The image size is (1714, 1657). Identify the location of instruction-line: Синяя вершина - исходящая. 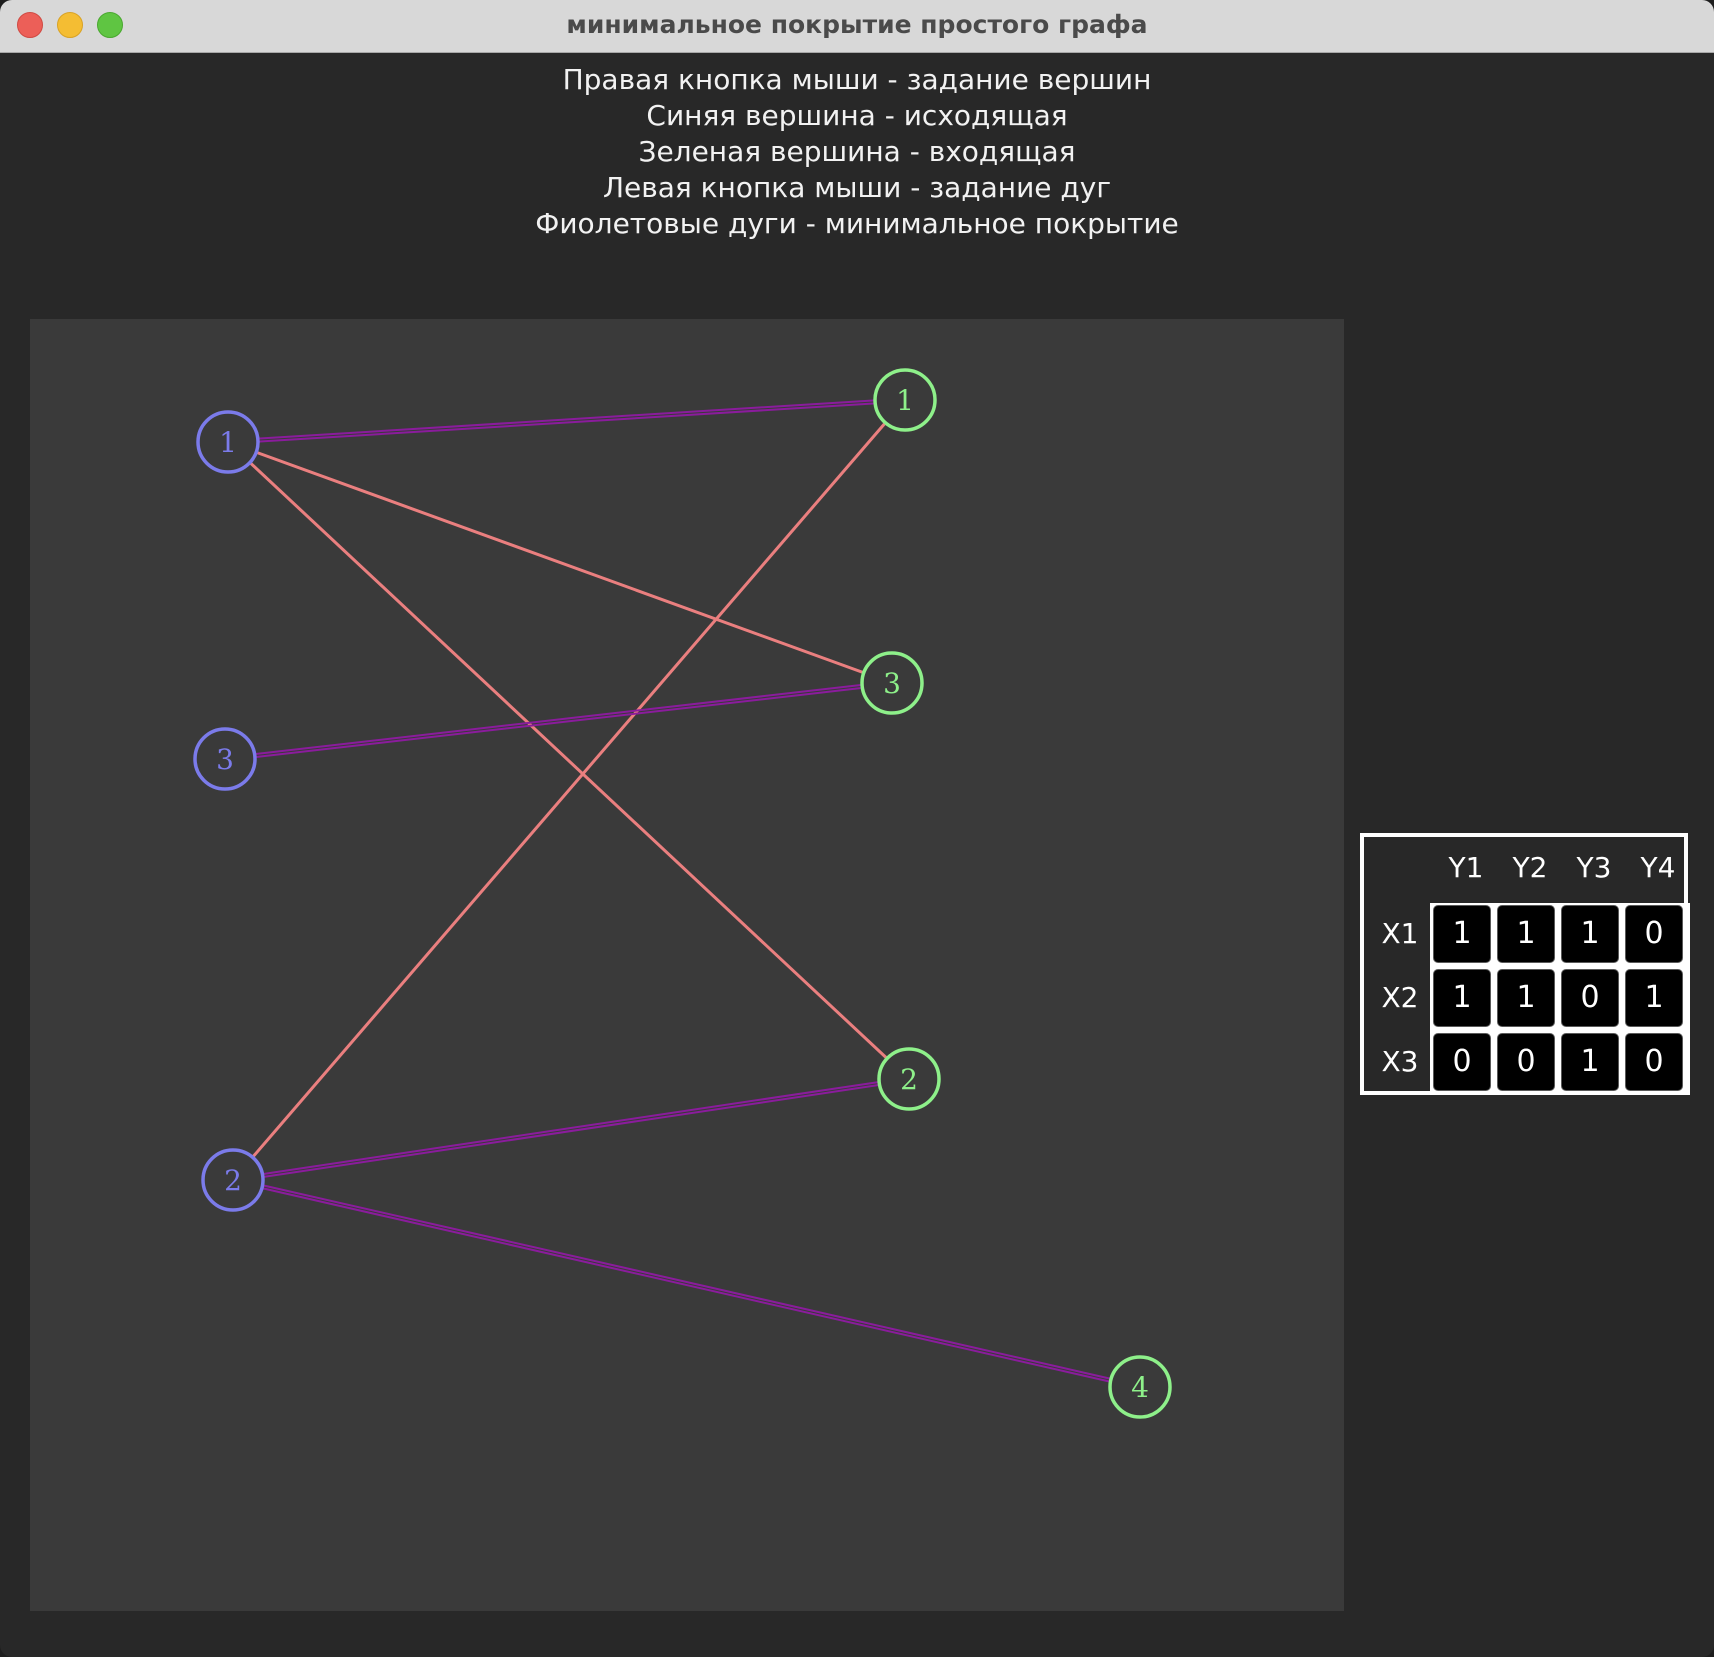
(857, 115).